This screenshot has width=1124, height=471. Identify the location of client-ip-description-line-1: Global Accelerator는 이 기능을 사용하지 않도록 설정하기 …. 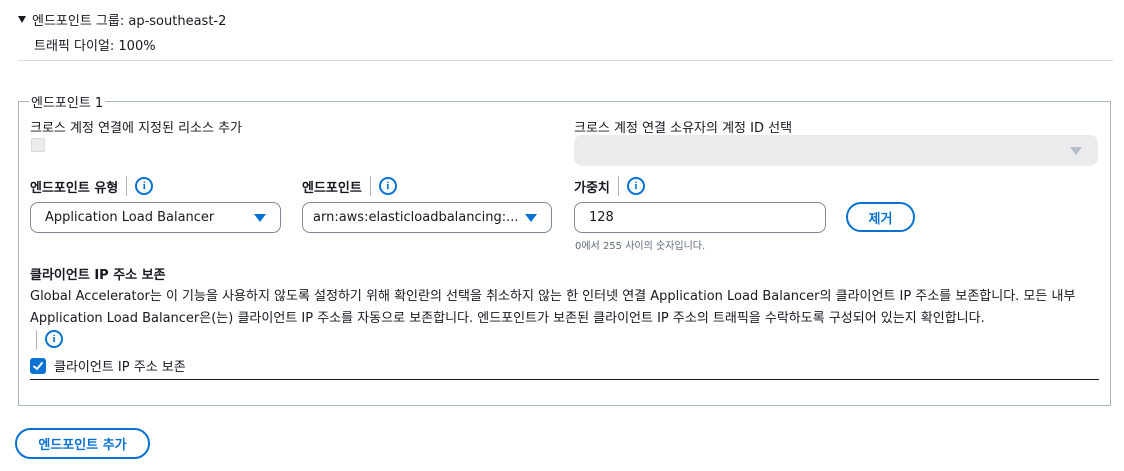
(553, 296).